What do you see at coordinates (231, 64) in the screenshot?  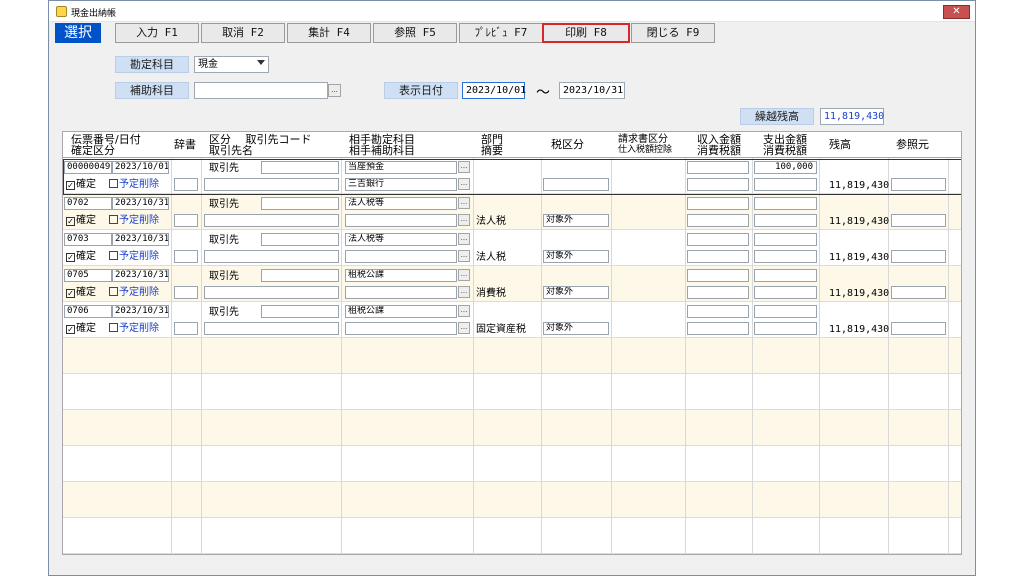 I see `account-select: 現金` at bounding box center [231, 64].